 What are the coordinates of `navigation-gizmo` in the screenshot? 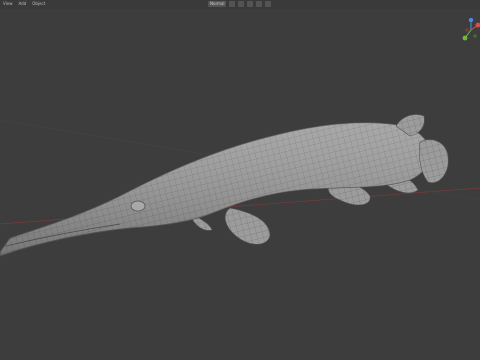 It's located at (471, 32).